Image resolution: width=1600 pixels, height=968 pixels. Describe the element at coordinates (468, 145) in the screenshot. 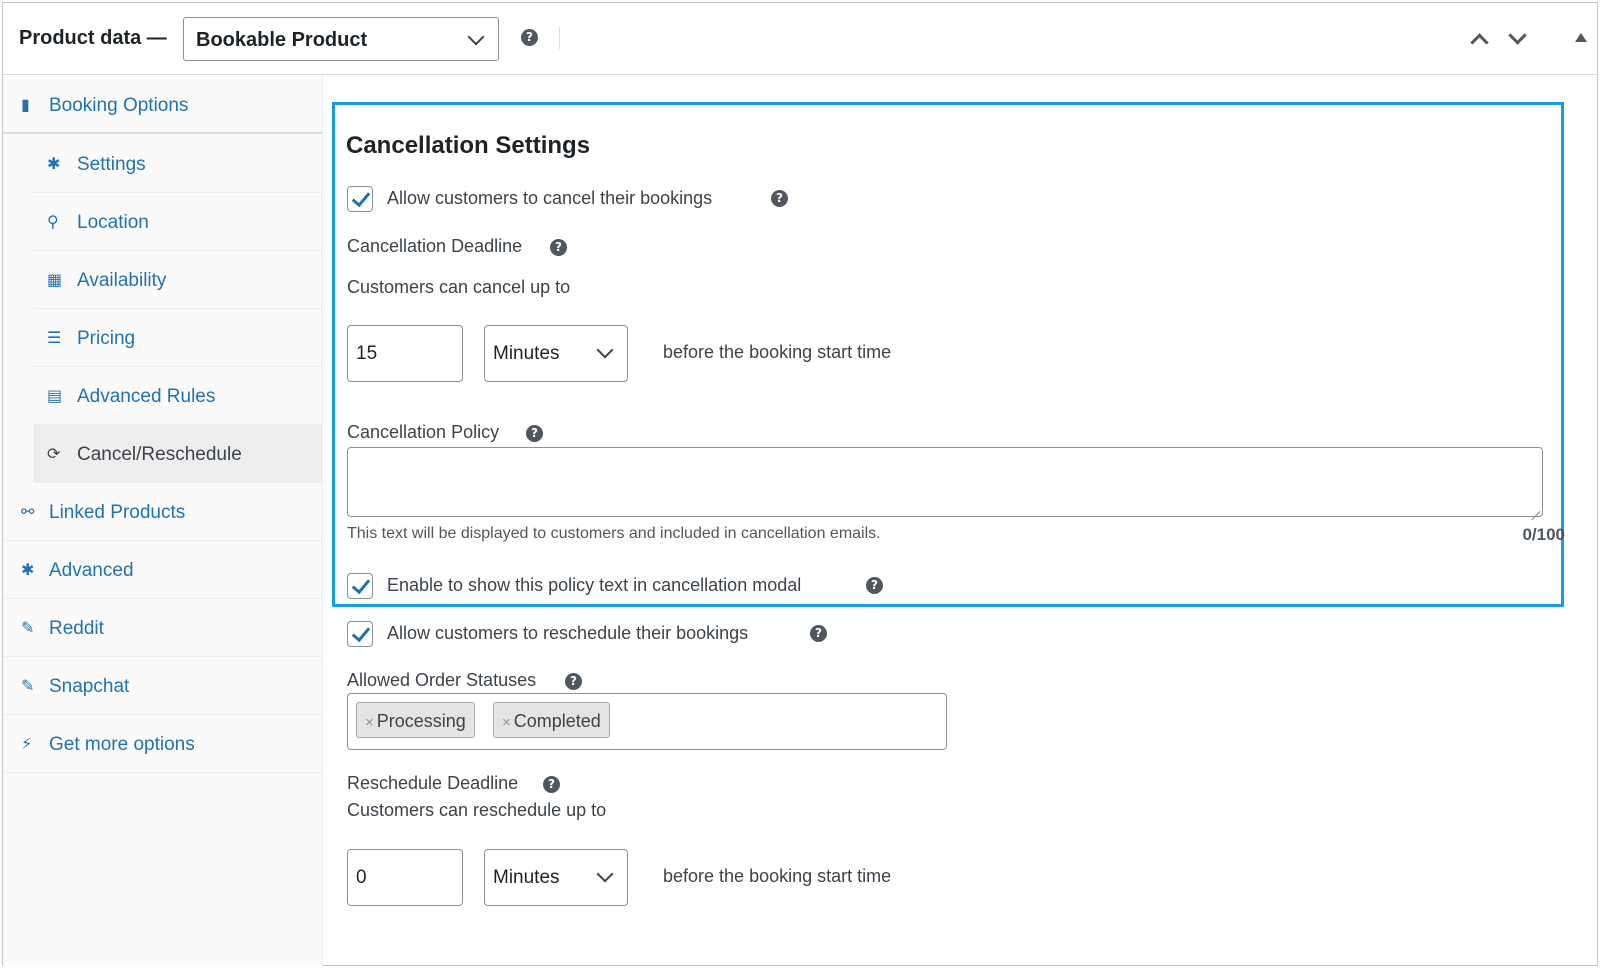

I see `cancellation-settings-title: Cancellation Settings` at that location.